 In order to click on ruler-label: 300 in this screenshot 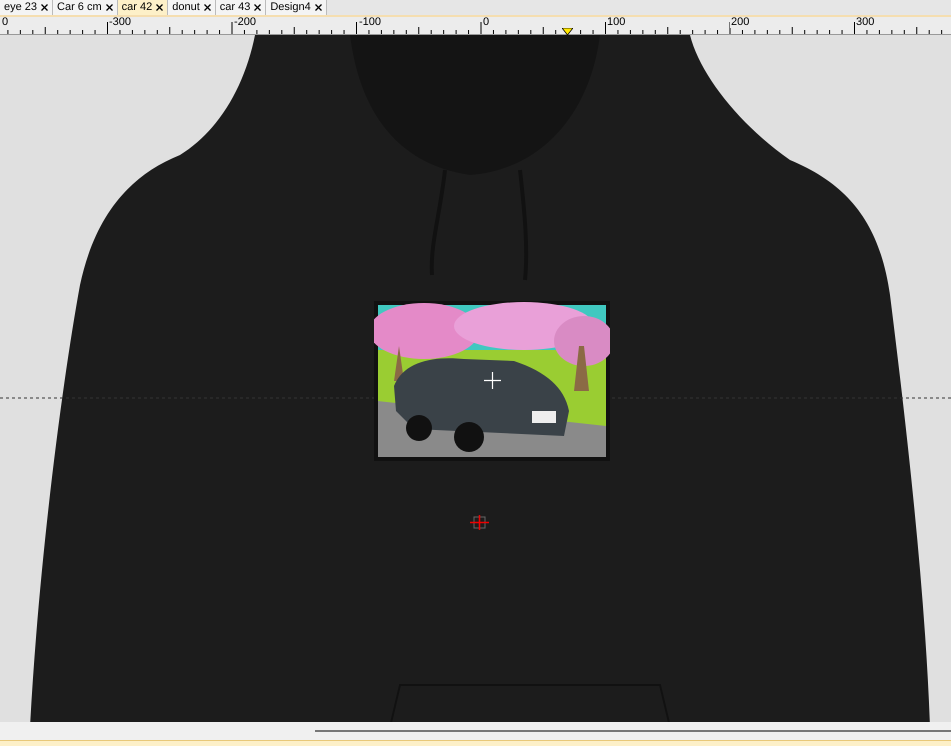, I will do `click(865, 22)`.